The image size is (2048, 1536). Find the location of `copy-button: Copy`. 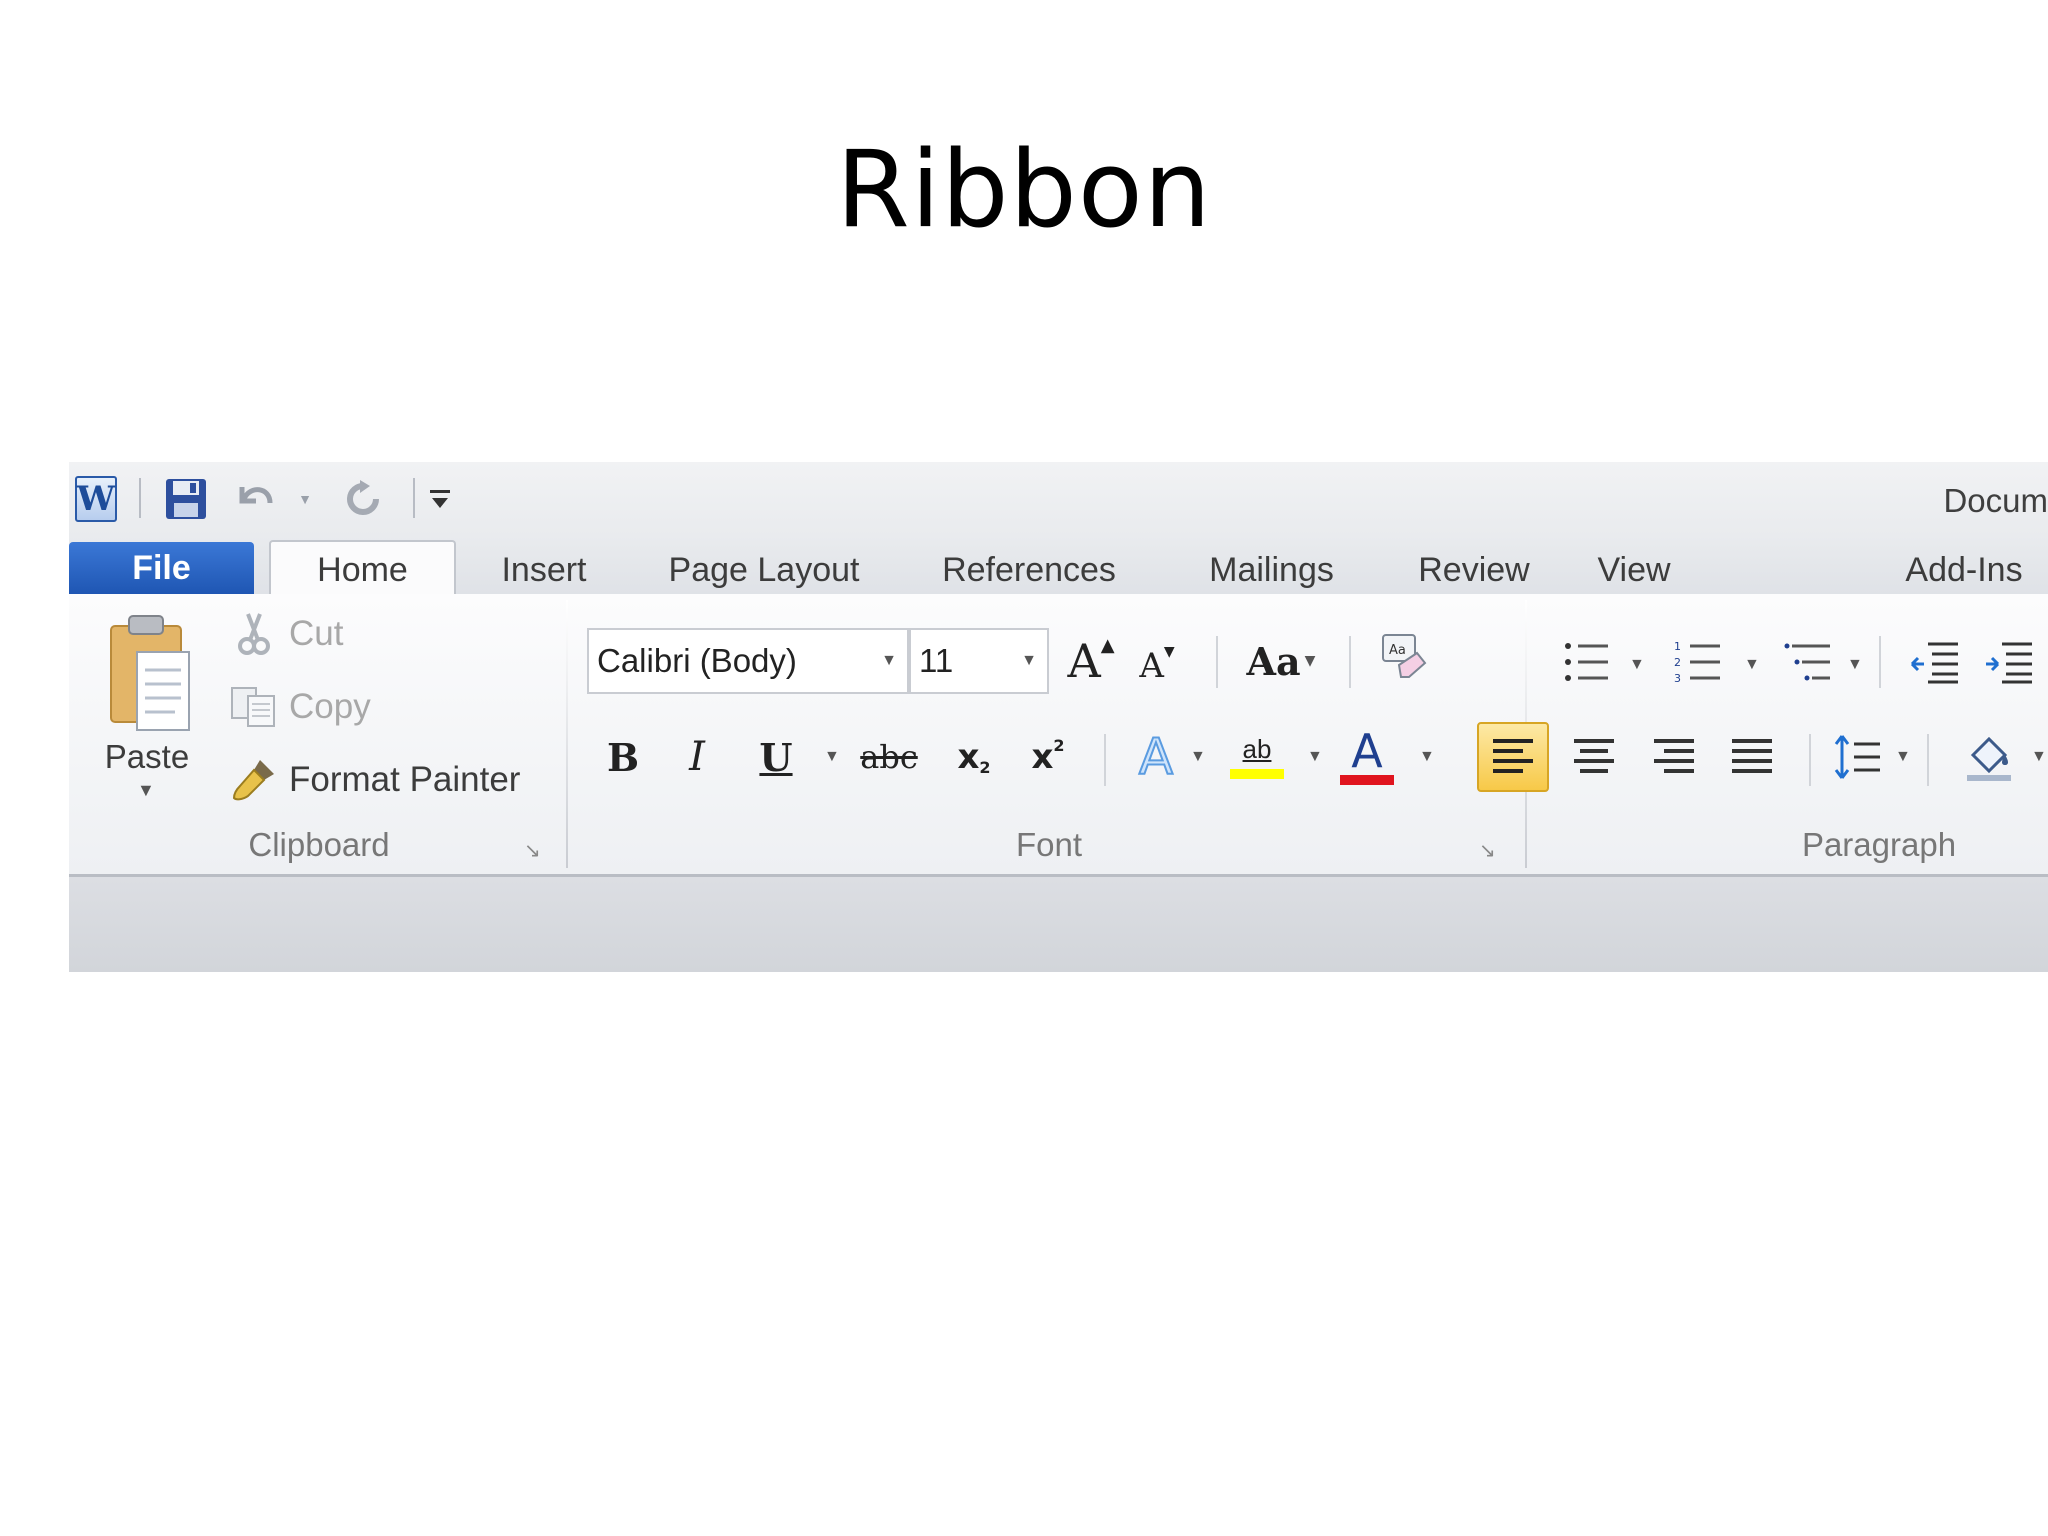

copy-button: Copy is located at coordinates (300, 707).